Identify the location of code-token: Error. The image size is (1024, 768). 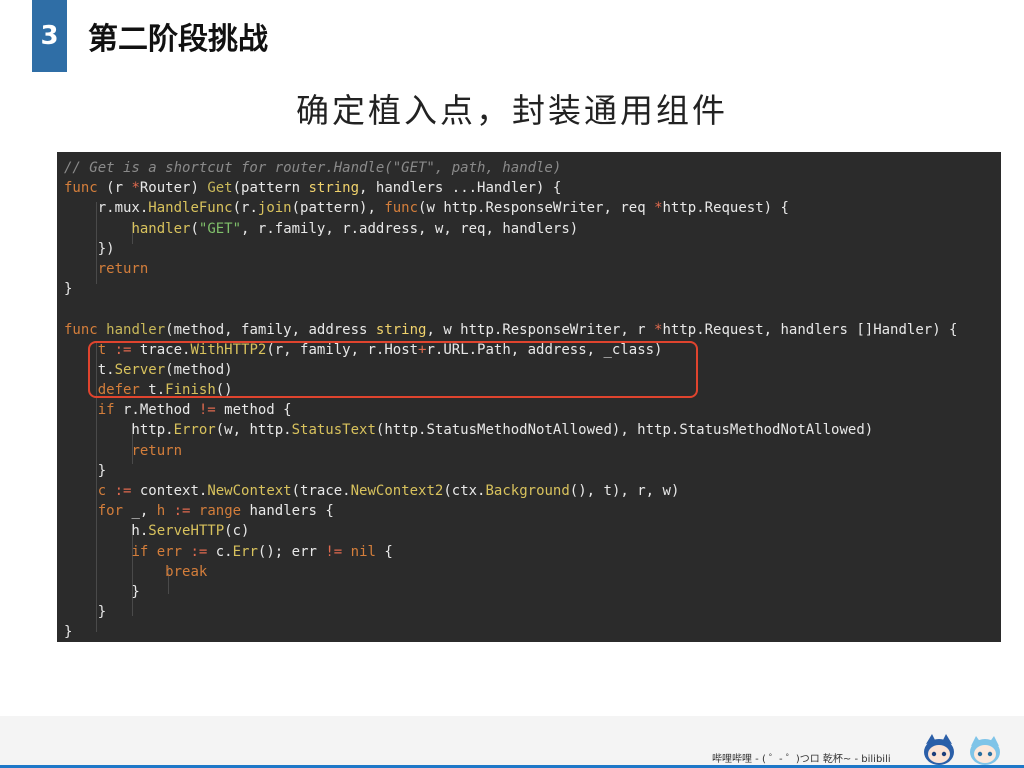
(194, 430).